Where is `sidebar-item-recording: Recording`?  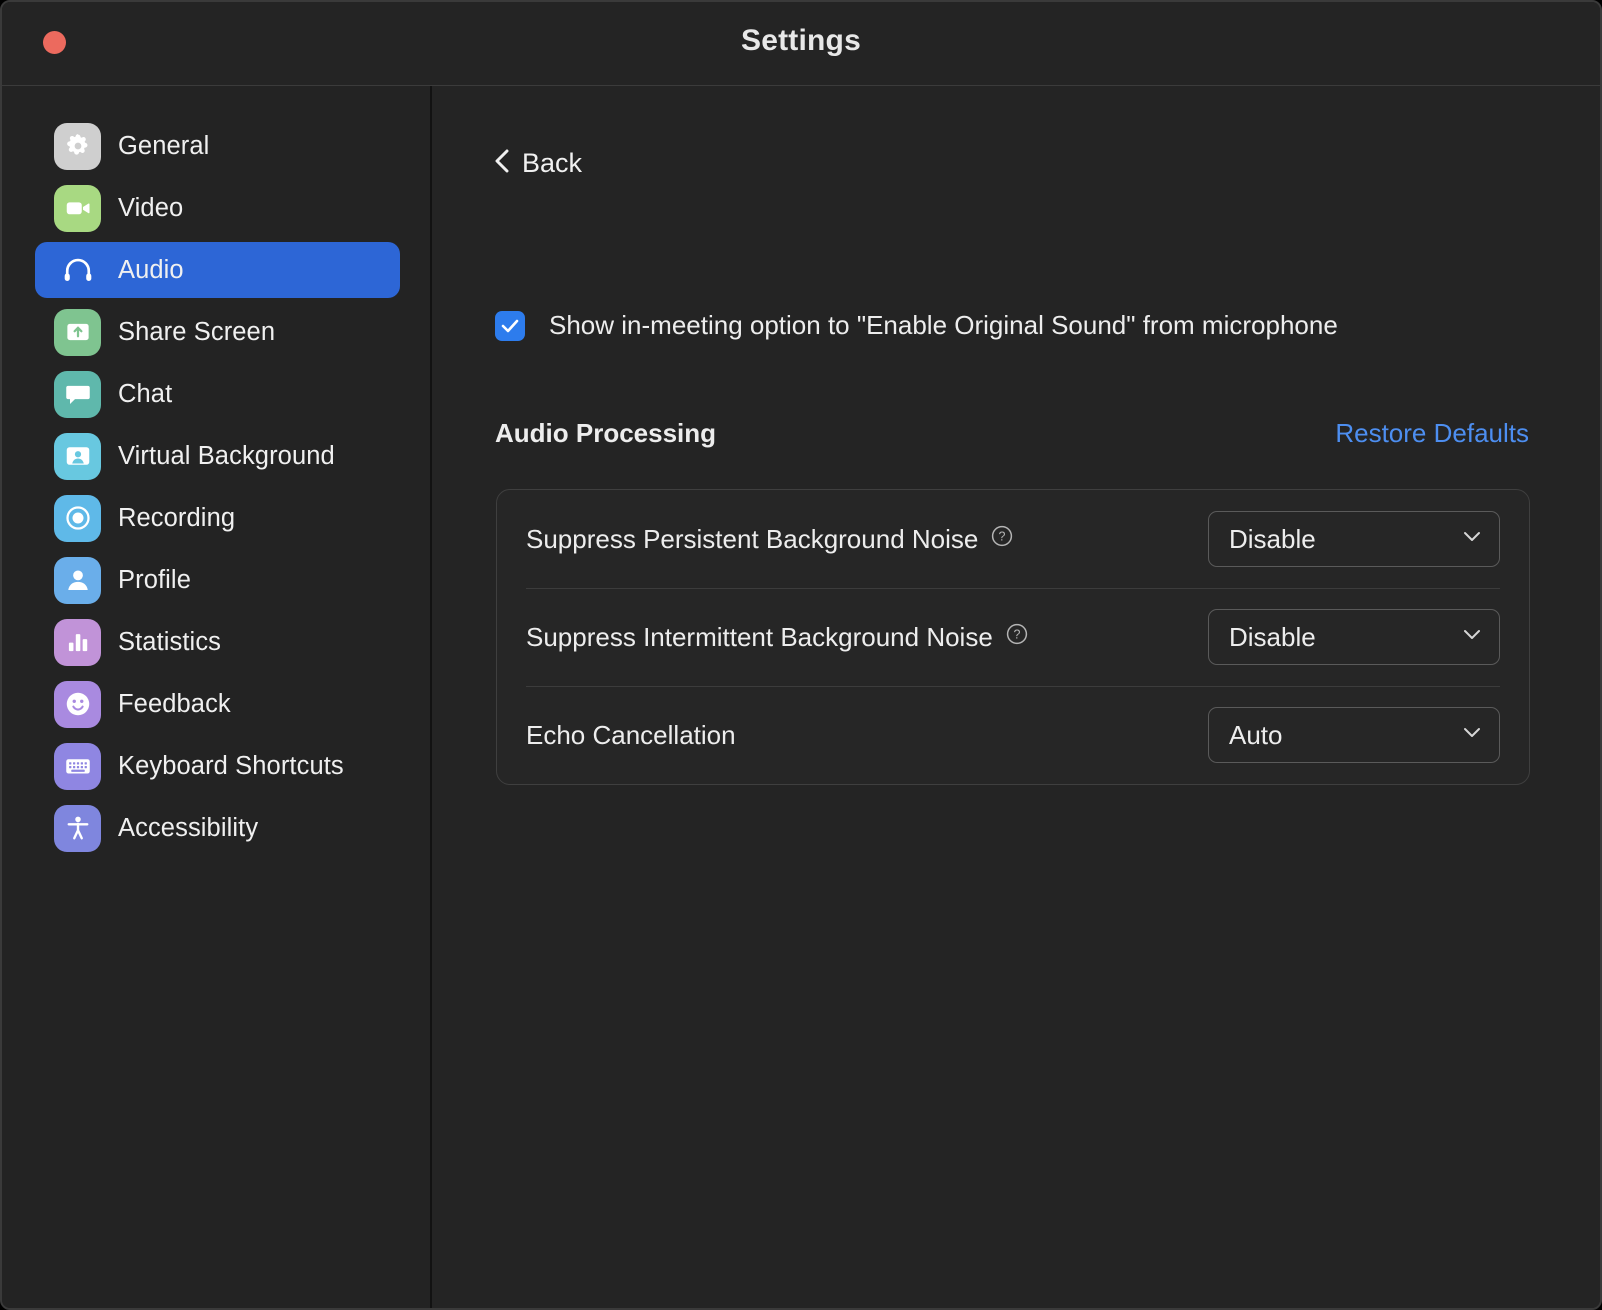 sidebar-item-recording: Recording is located at coordinates (217, 518).